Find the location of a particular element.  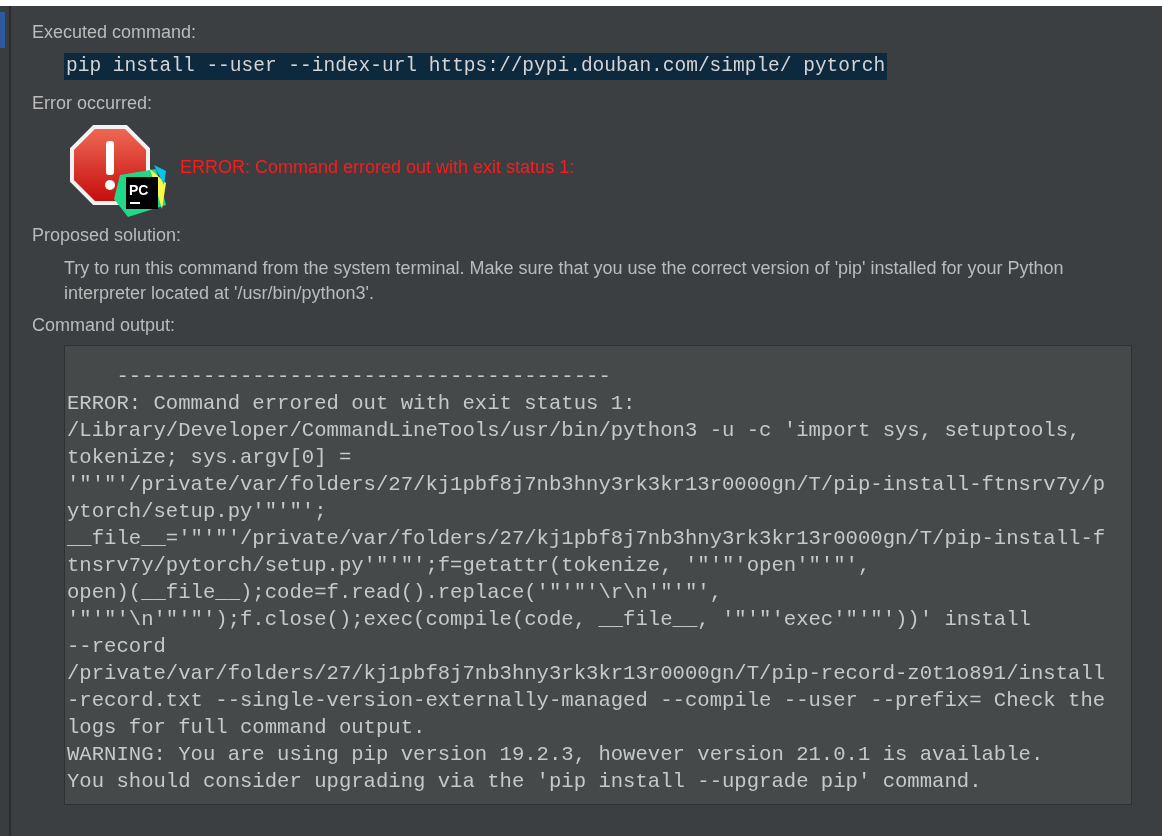

section-label: Proposed solution: is located at coordinates (107, 235).